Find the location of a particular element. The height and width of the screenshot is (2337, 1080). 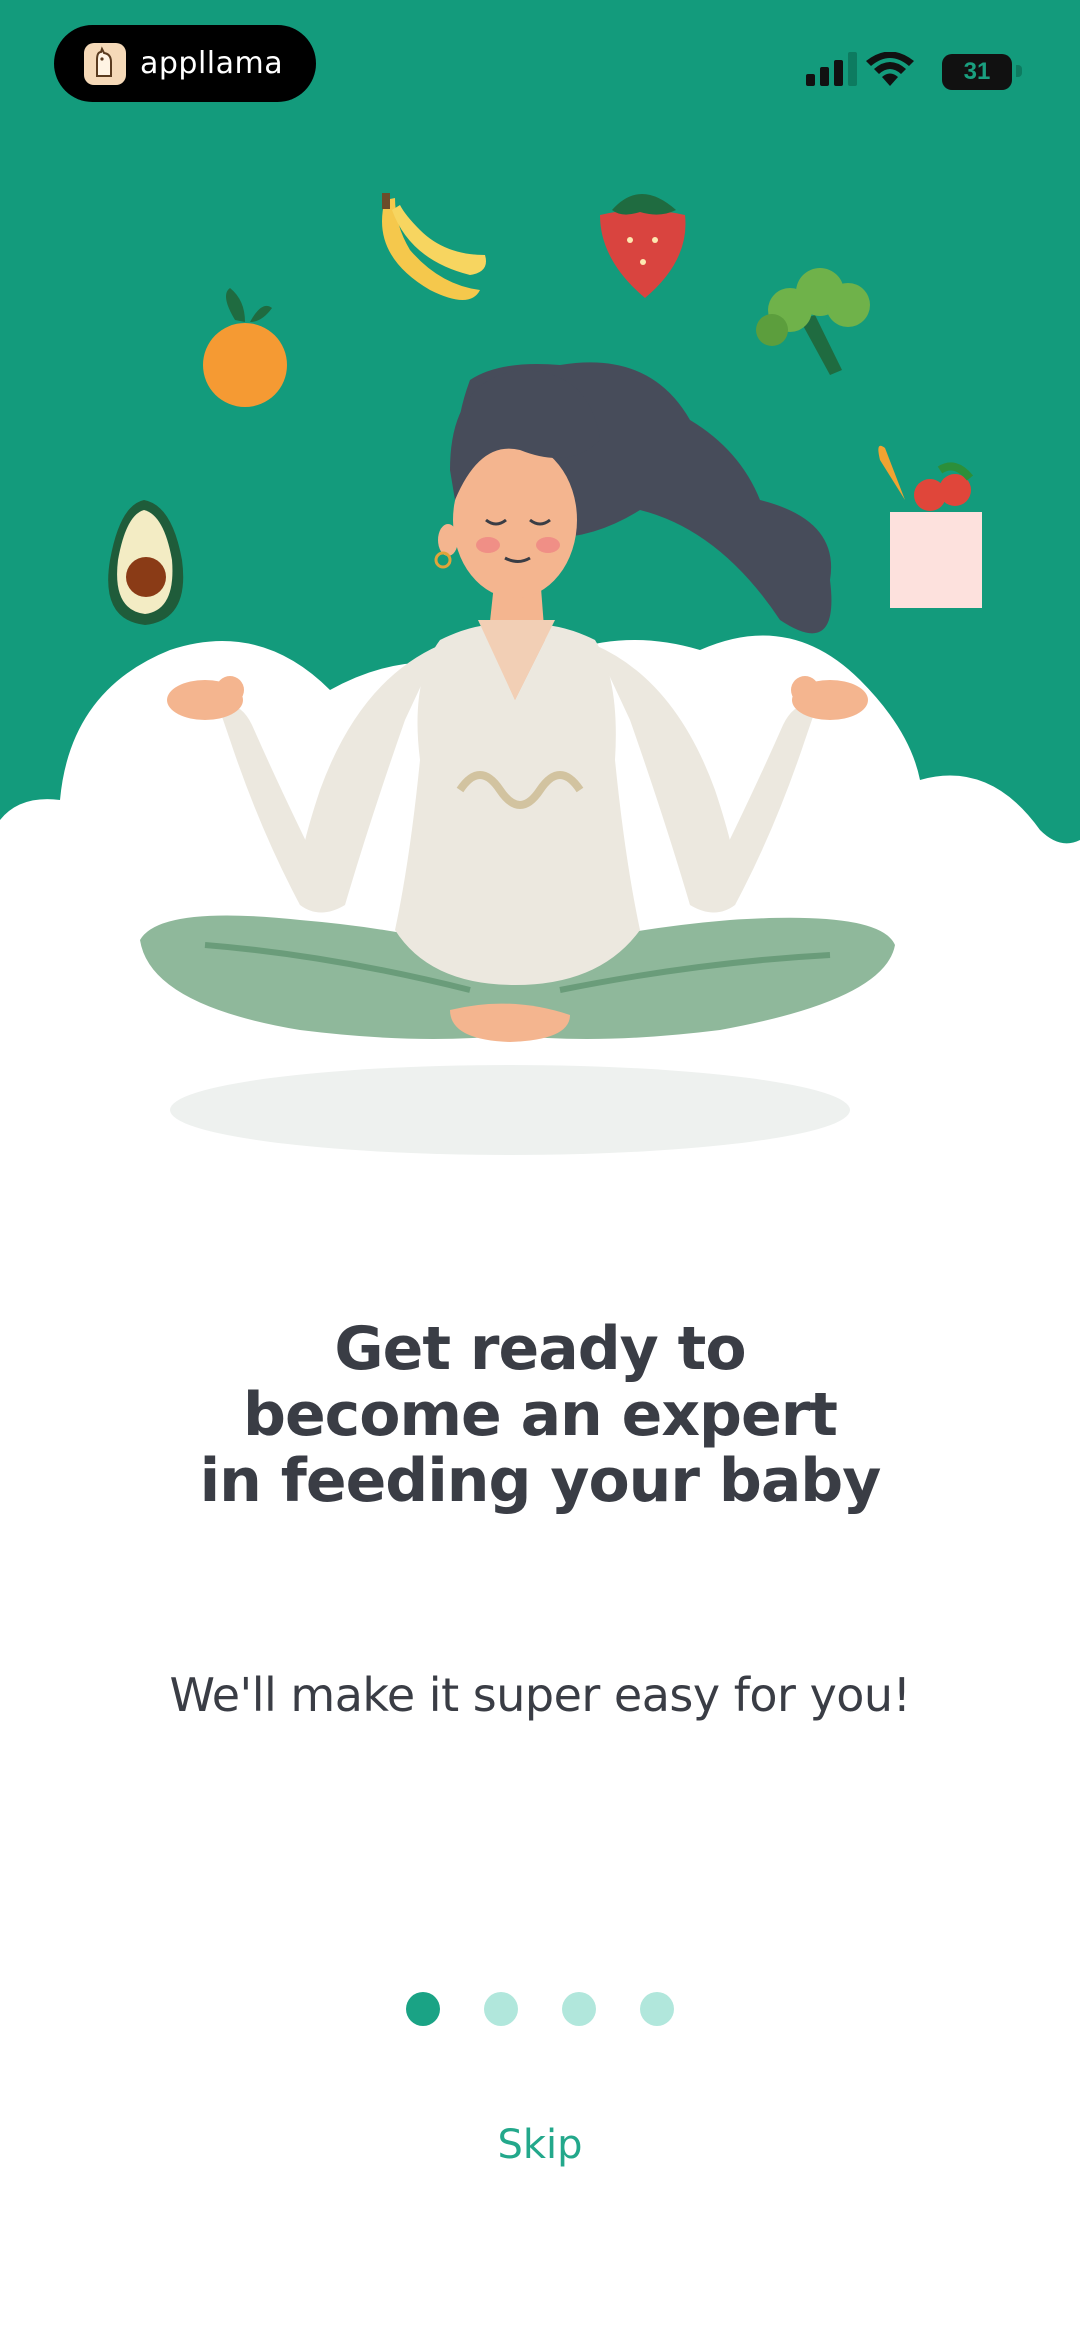

headline-line: Get ready to is located at coordinates (540, 1349).